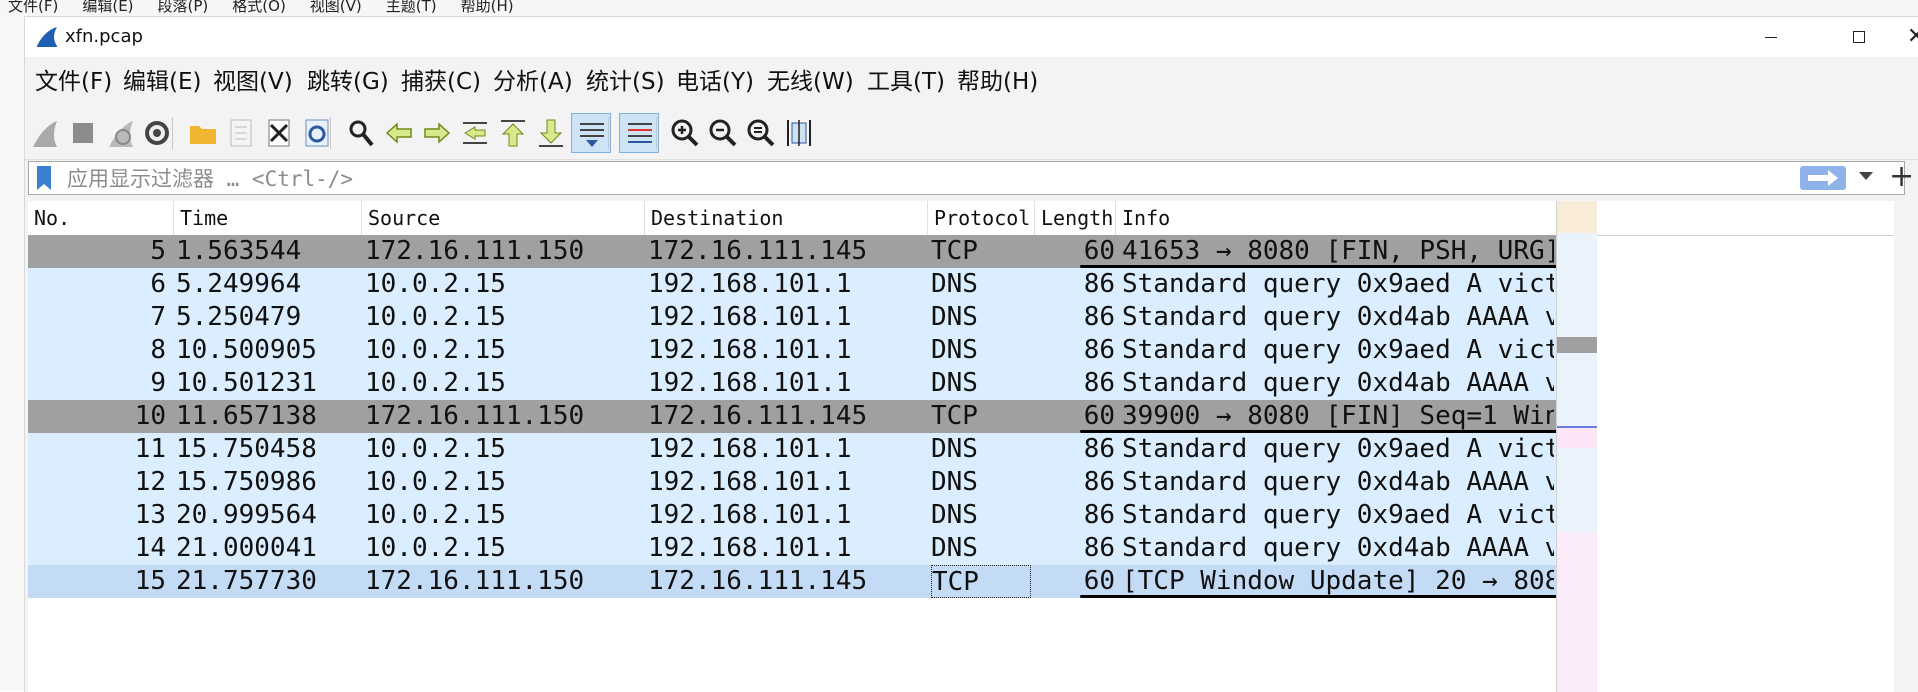 This screenshot has height=692, width=1918. What do you see at coordinates (937, 179) in the screenshot?
I see `display-filter-input` at bounding box center [937, 179].